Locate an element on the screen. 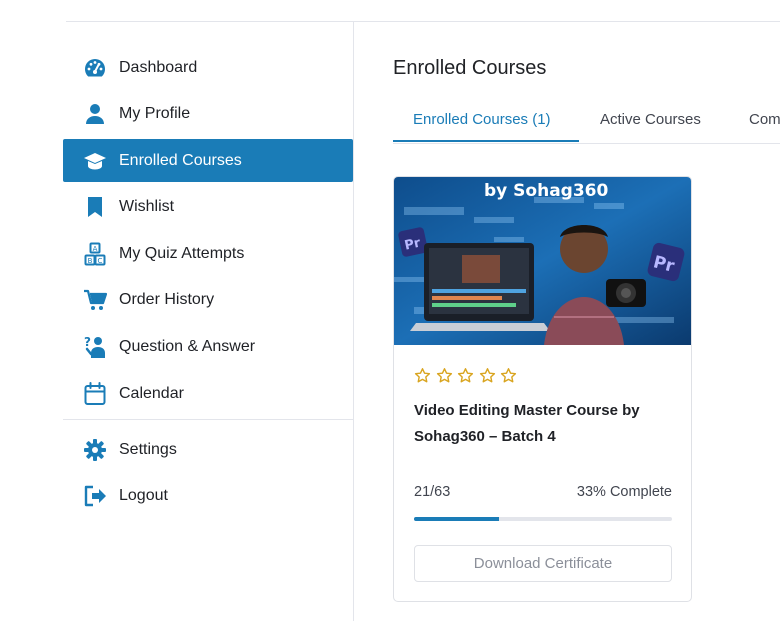  cart-icon is located at coordinates (95, 300).